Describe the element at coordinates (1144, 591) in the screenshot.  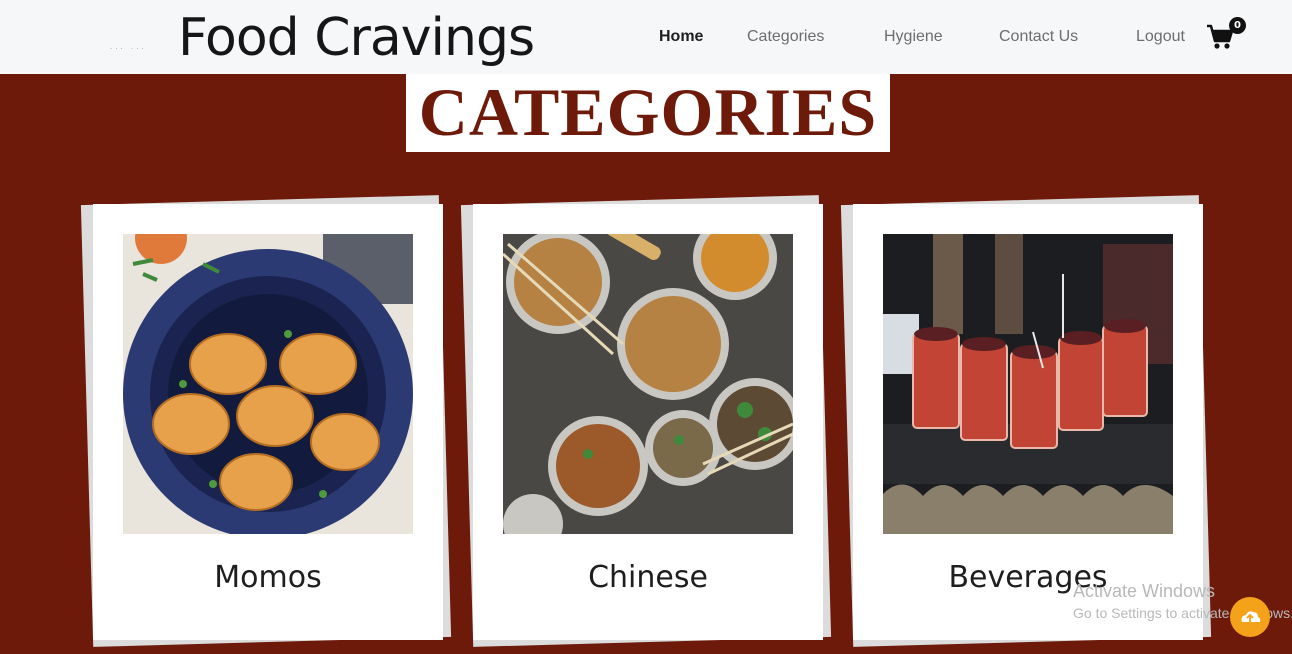
I see `activate-windows-watermark: Activate Windows` at that location.